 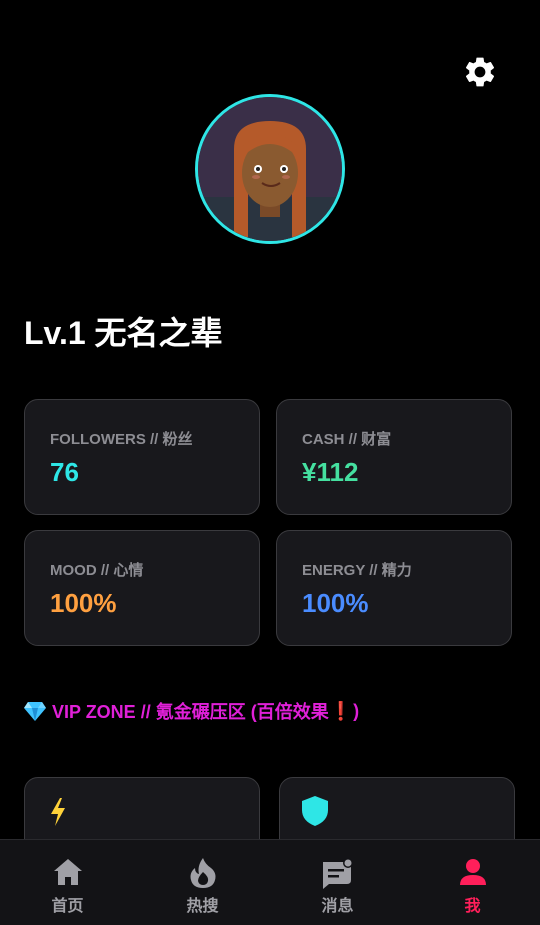 I want to click on person-icon, so click(x=472, y=872).